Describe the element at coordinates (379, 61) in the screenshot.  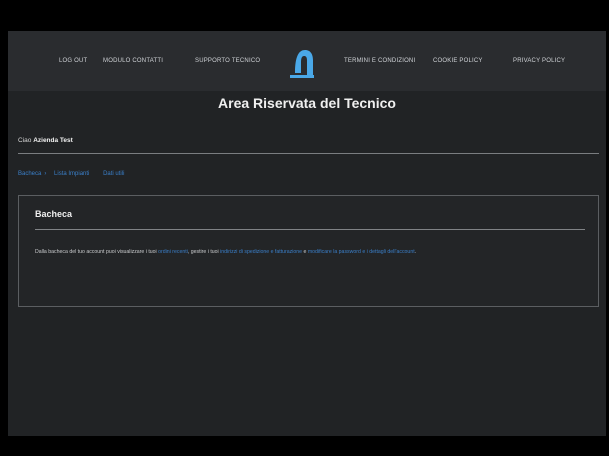
I see `nav-terms-link: TERMINI E CONDIZIONI` at that location.